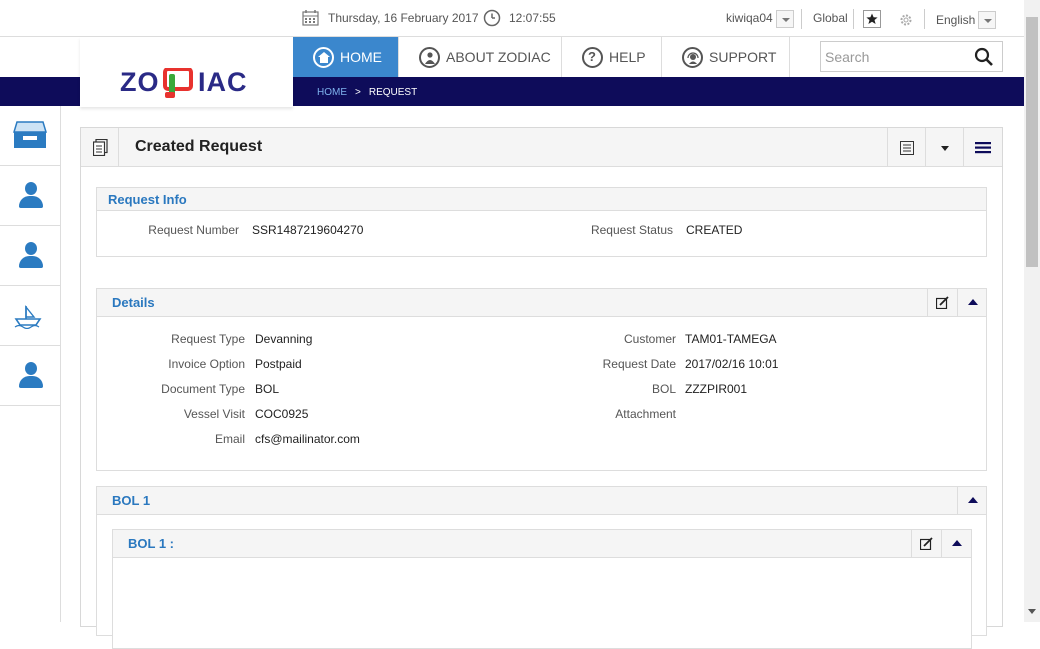 The height and width of the screenshot is (649, 1040). Describe the element at coordinates (308, 230) in the screenshot. I see `request-number-value: SSR1487219604270` at that location.